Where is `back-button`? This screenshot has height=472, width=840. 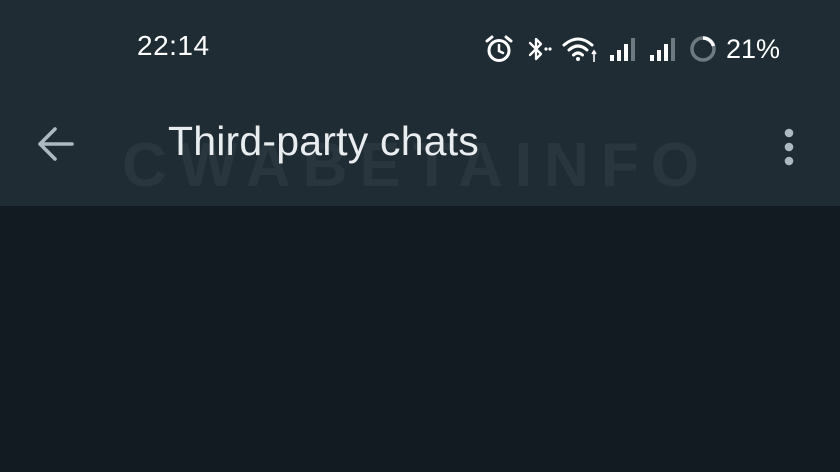 back-button is located at coordinates (56, 144).